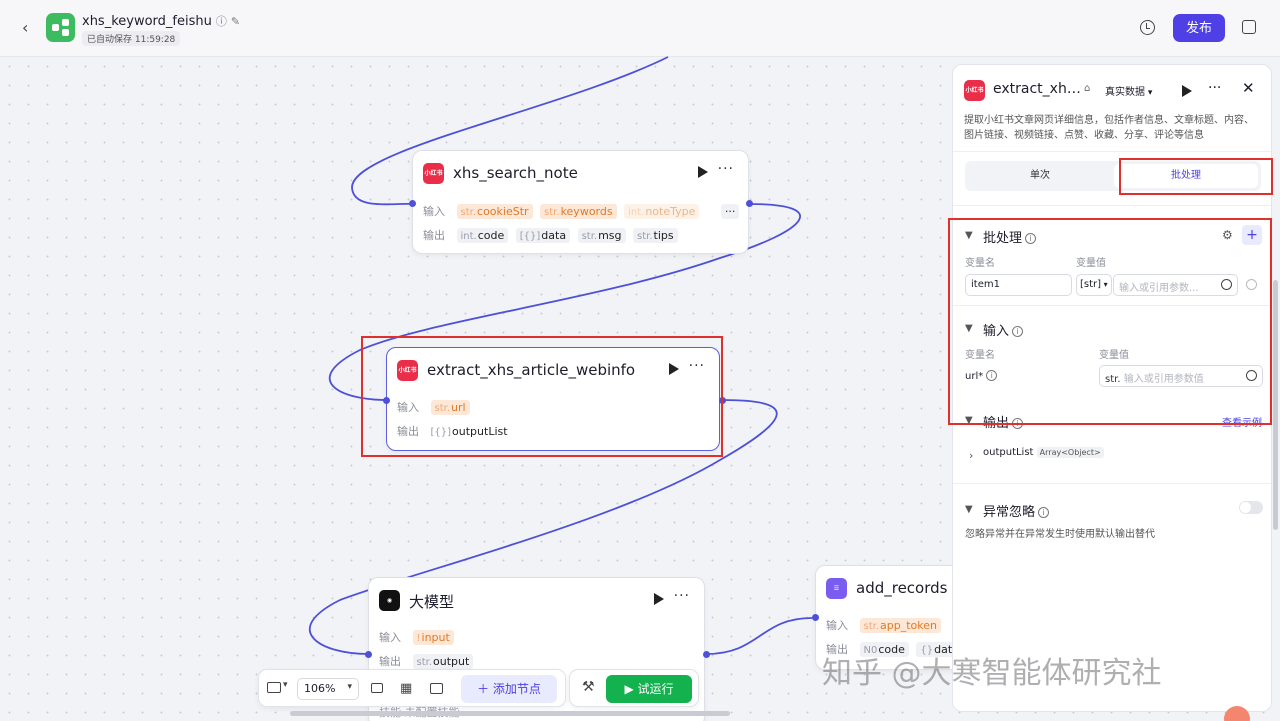 Image resolution: width=1280 pixels, height=721 pixels. What do you see at coordinates (759, 636) in the screenshot?
I see `wire-llm-to-records` at bounding box center [759, 636].